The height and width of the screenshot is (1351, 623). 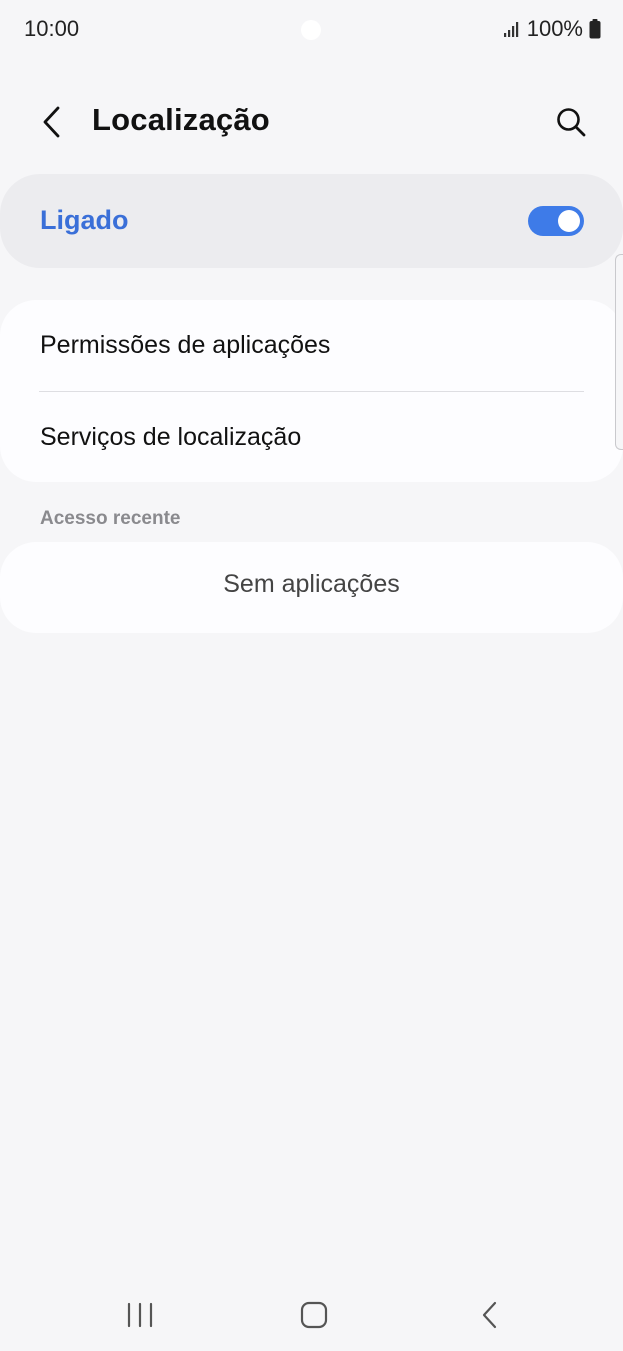 What do you see at coordinates (311, 437) in the screenshot?
I see `list-item-location-services: Serviços de localização` at bounding box center [311, 437].